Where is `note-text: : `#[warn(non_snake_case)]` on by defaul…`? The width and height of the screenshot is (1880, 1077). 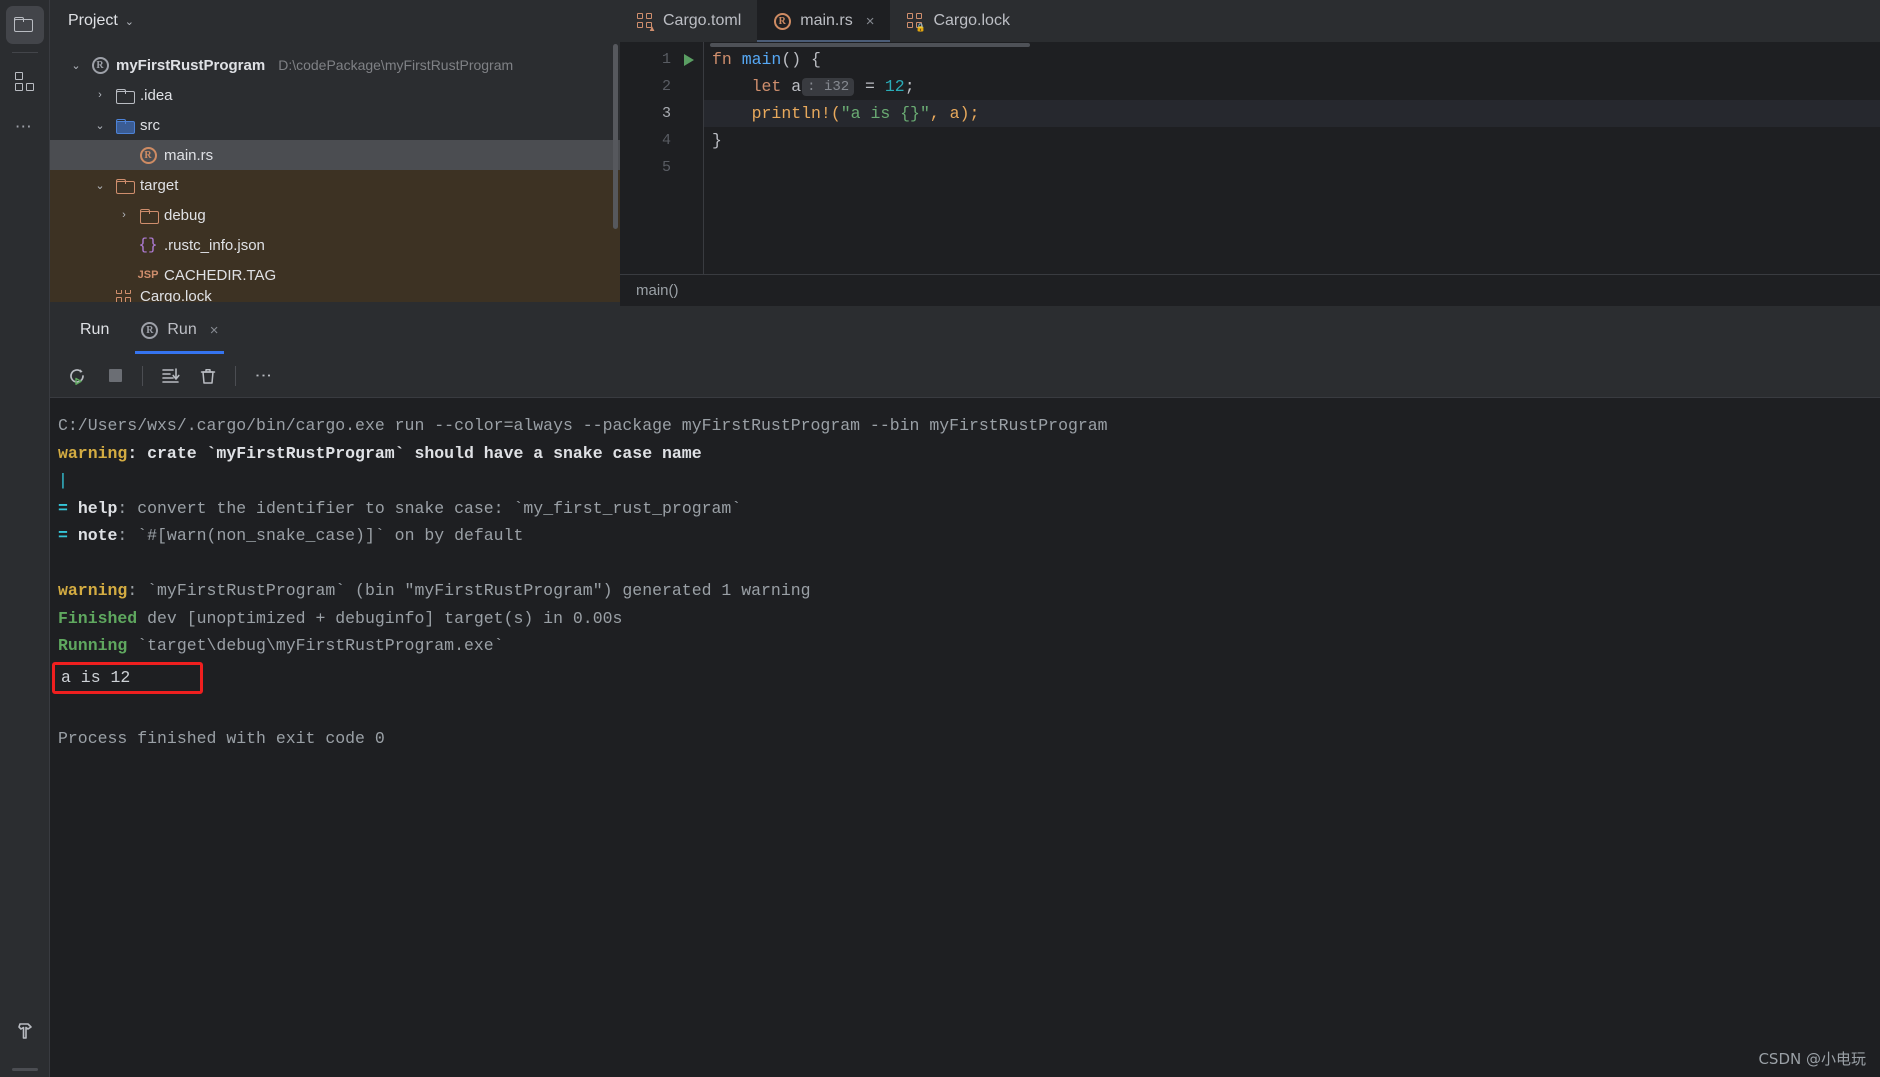
note-text: : `#[warn(non_snake_case)]` on by defaul… is located at coordinates (320, 535).